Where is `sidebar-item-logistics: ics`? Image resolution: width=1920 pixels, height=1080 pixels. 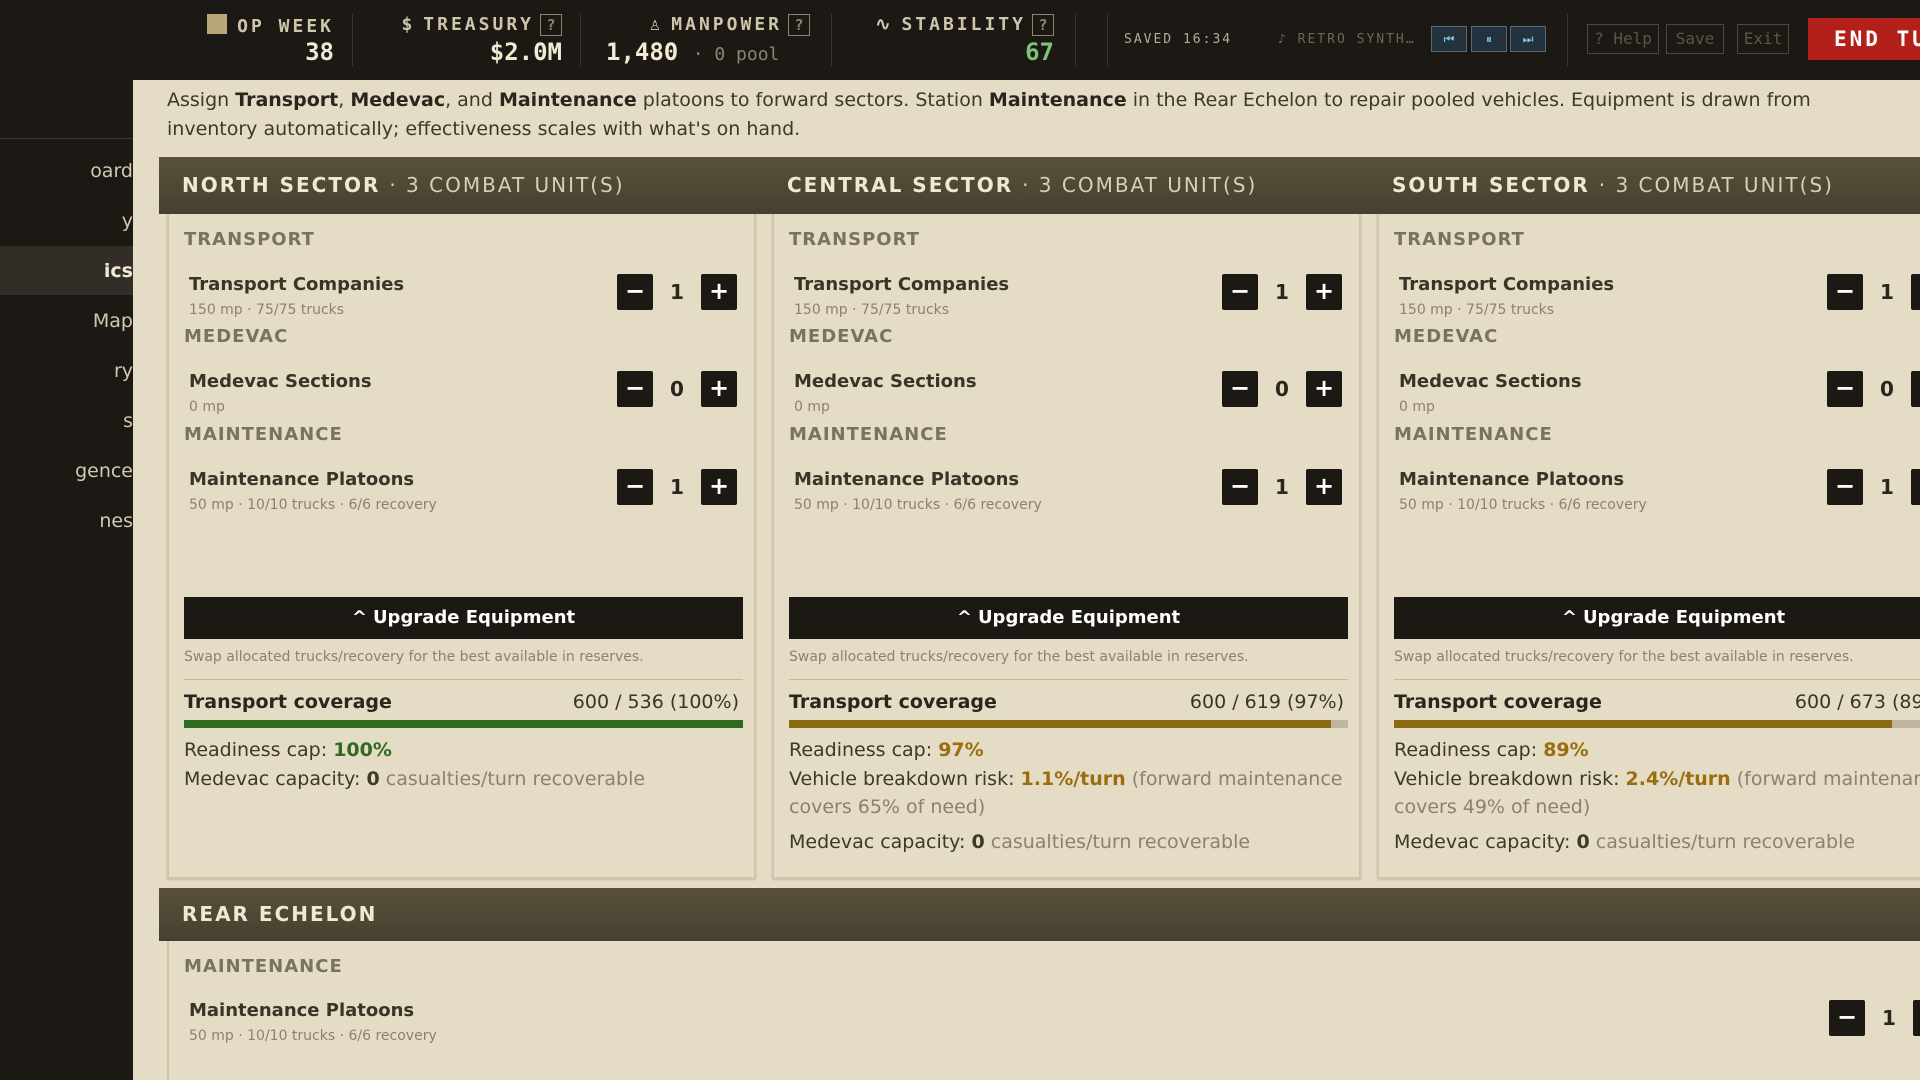 sidebar-item-logistics: ics is located at coordinates (66, 270).